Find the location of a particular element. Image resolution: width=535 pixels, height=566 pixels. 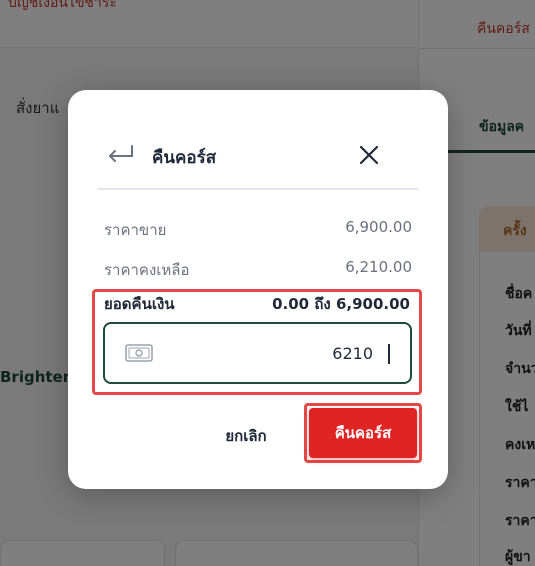

text-caret is located at coordinates (389, 354).